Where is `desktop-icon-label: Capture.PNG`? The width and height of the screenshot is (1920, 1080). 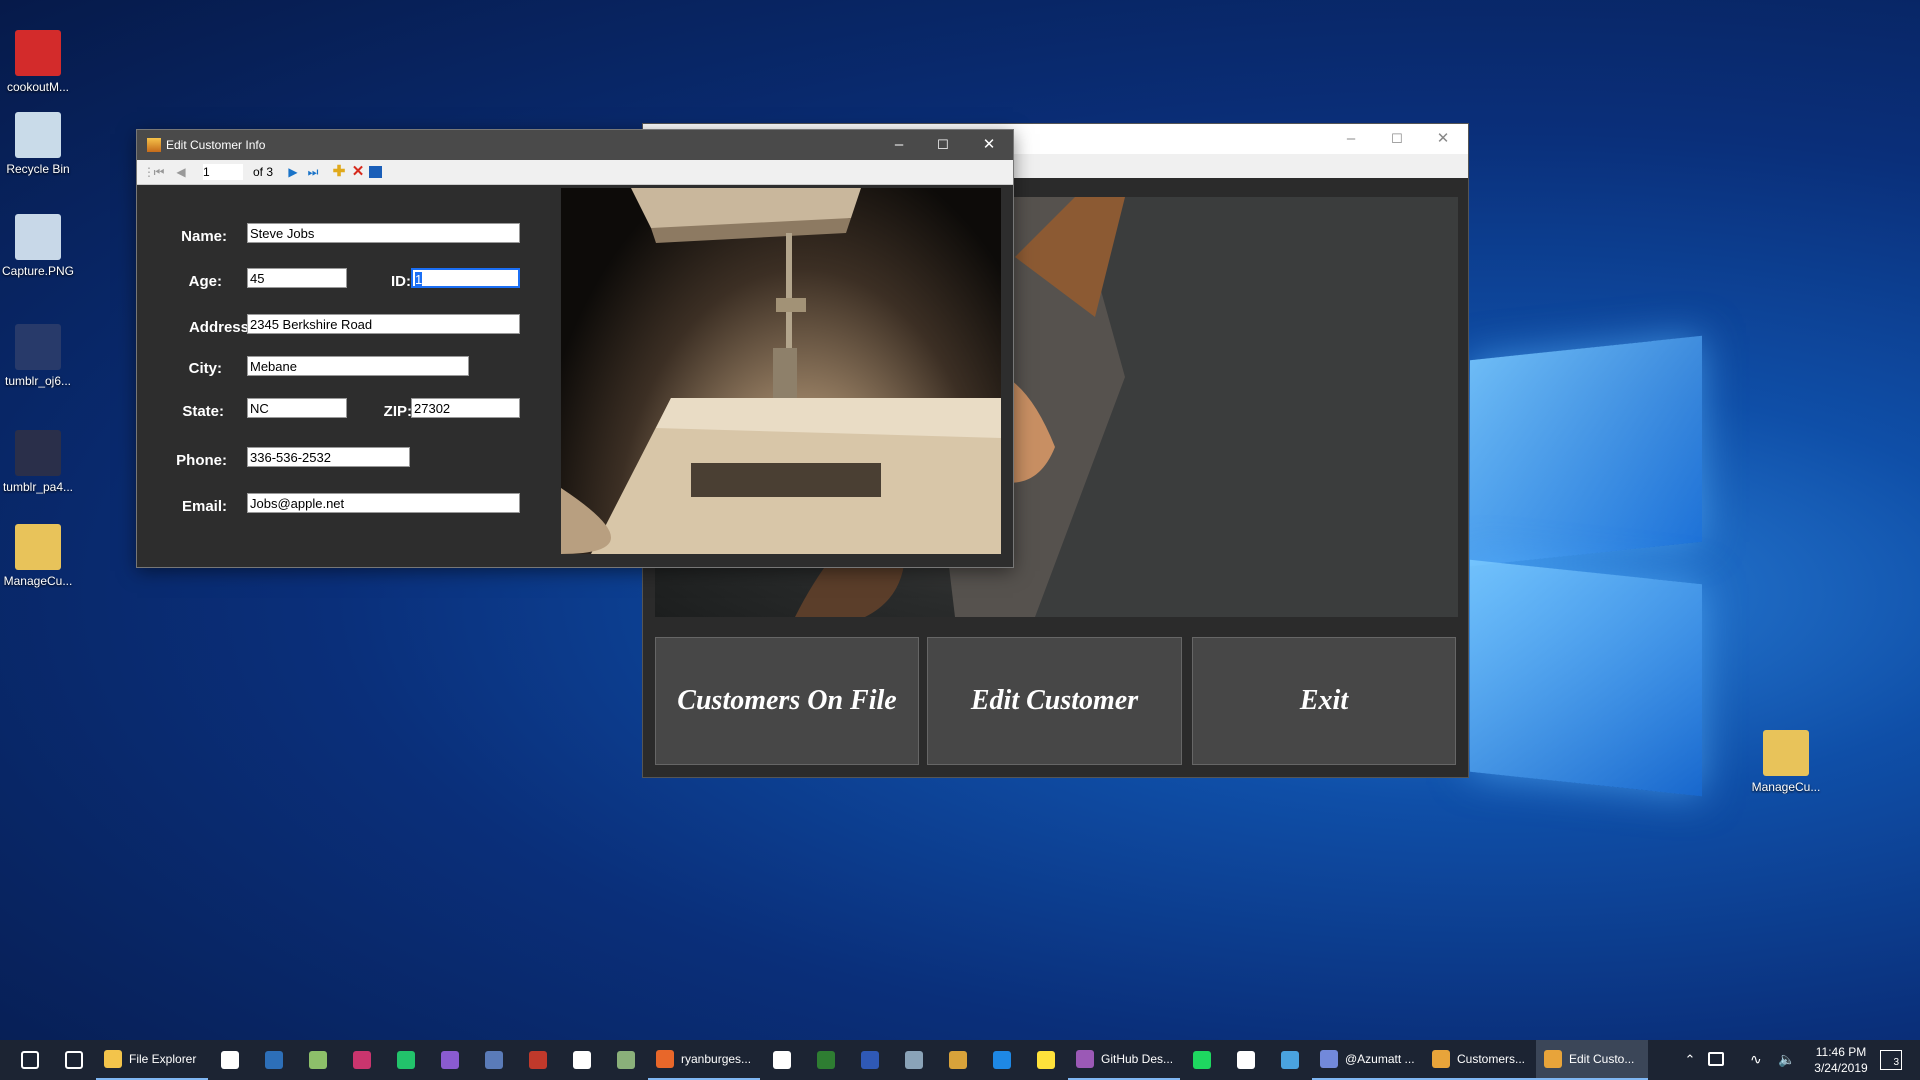 desktop-icon-label: Capture.PNG is located at coordinates (38, 271).